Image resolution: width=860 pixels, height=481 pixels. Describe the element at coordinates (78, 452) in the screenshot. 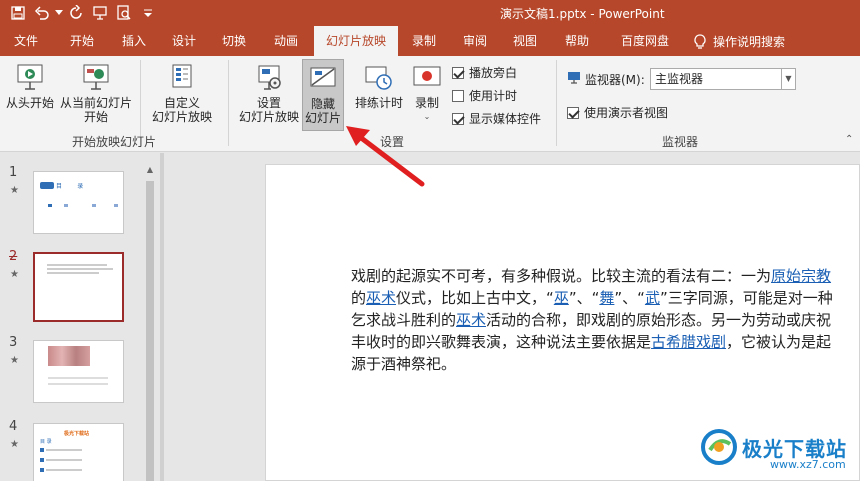

I see `slide-thumbnail-4: 极光下载站 目 录` at that location.